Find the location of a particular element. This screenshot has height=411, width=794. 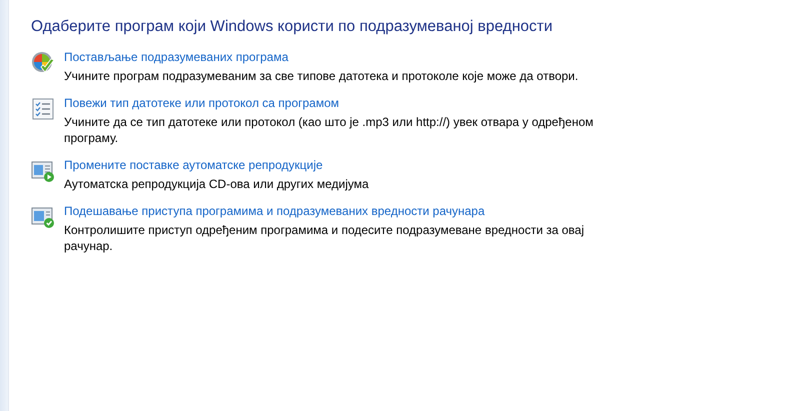

shield-check-icon is located at coordinates (43, 63).